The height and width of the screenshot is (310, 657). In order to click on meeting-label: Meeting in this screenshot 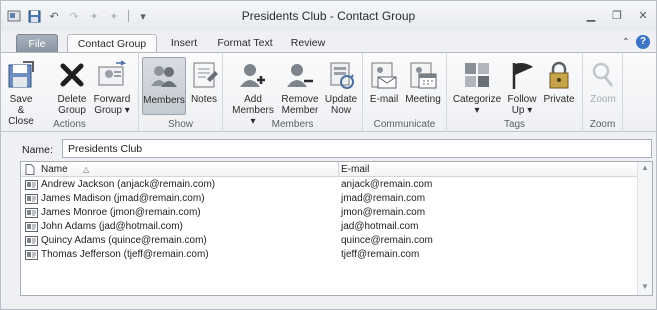, I will do `click(423, 99)`.